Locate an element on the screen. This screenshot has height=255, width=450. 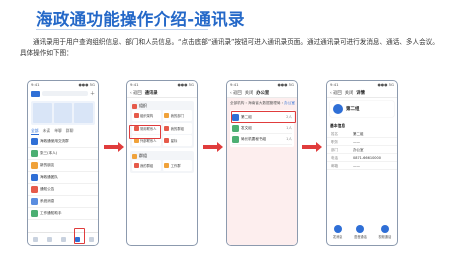
org-tree-icon is located at coordinates (136, 115).